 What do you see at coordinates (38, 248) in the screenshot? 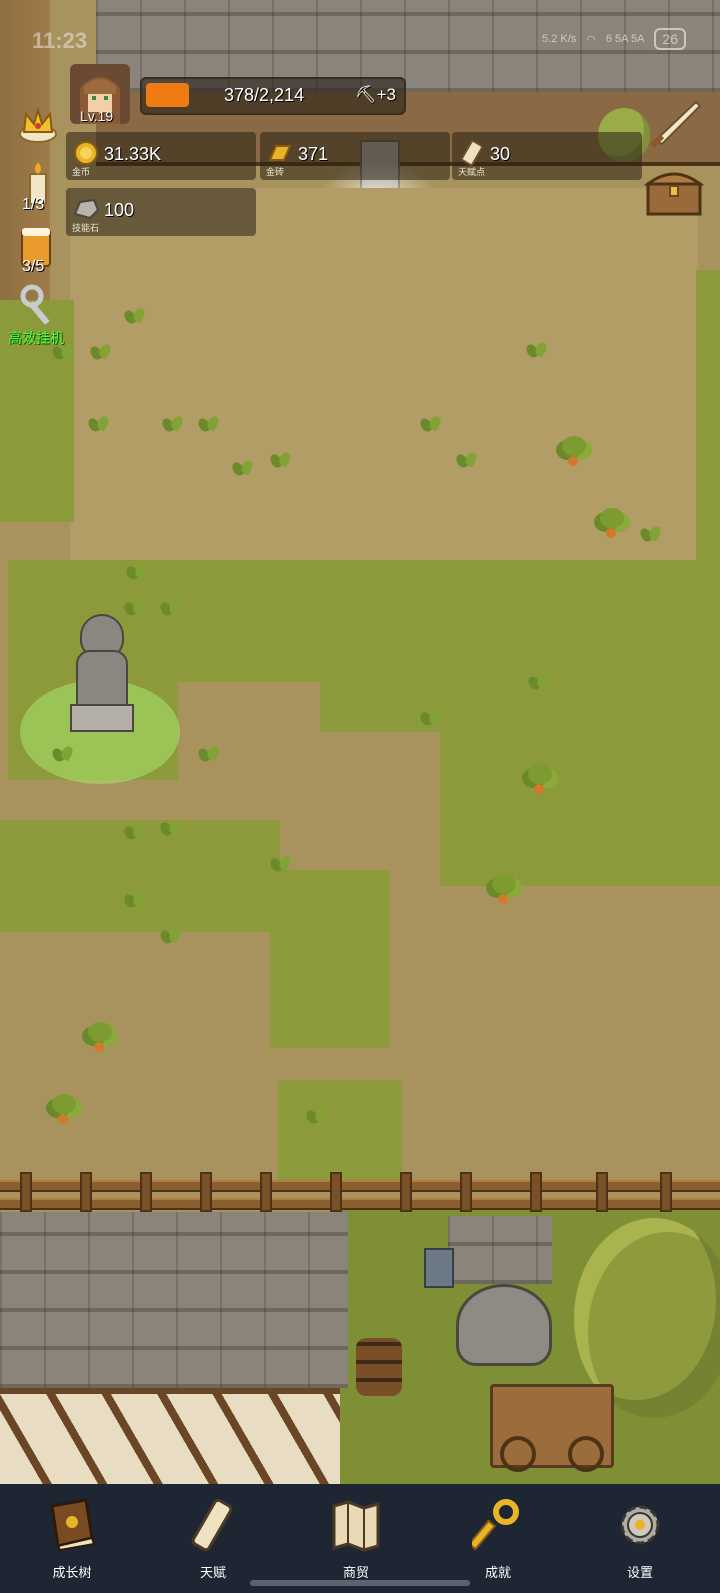
I see `beer-button: 3/5` at bounding box center [38, 248].